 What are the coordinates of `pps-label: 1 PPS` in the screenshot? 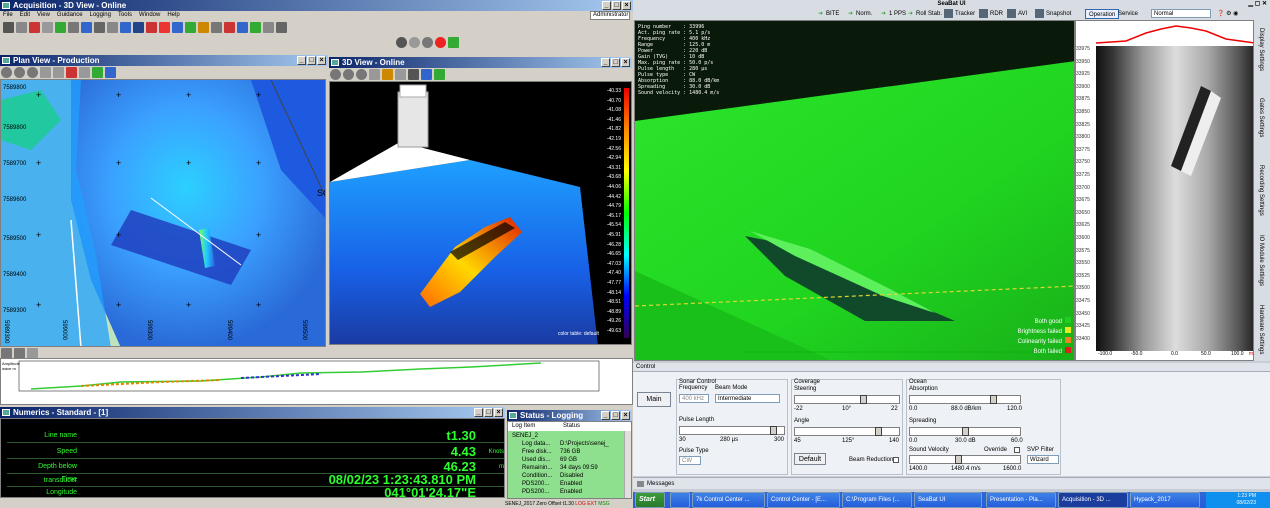 It's located at (897, 14).